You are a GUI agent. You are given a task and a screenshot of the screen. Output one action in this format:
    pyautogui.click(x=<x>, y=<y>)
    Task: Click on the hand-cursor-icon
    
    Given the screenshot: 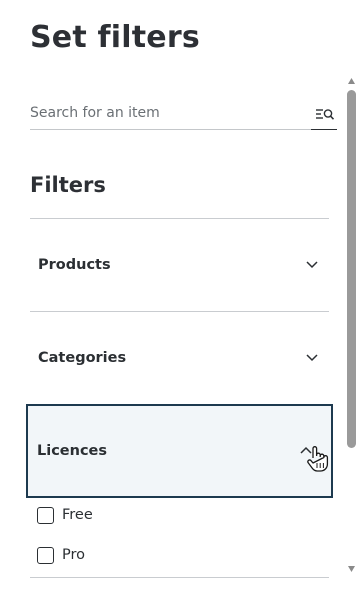 What is the action you would take?
    pyautogui.click(x=318, y=459)
    